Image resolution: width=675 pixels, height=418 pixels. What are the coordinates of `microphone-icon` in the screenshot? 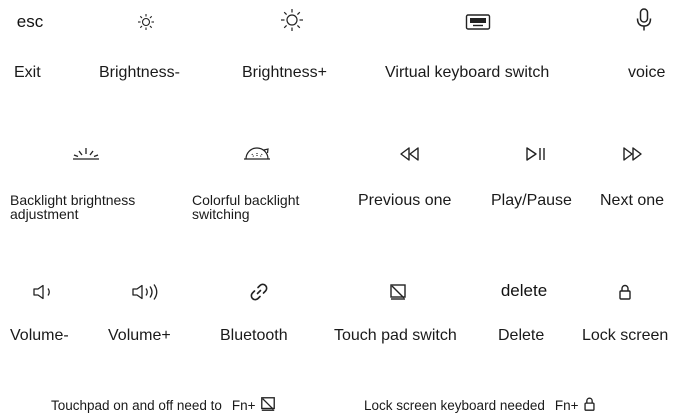 It's located at (644, 20).